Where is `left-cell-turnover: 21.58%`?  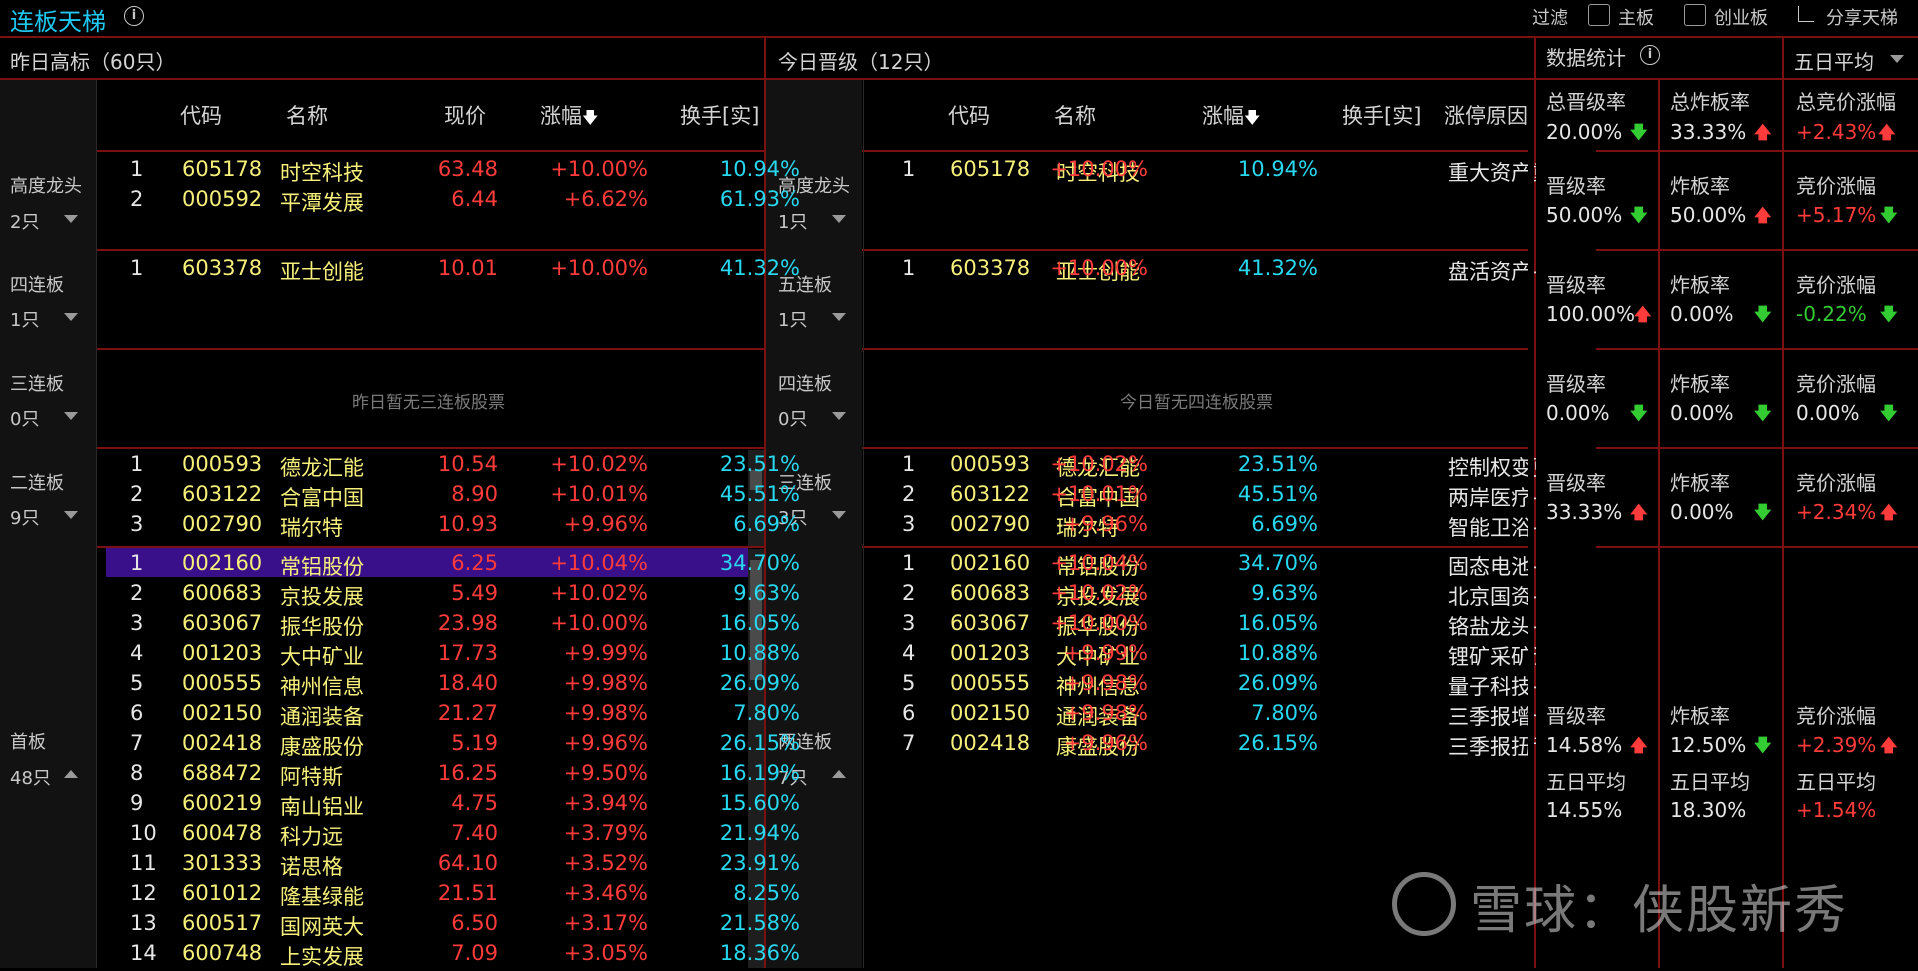
left-cell-turnover: 21.58% is located at coordinates (759, 923).